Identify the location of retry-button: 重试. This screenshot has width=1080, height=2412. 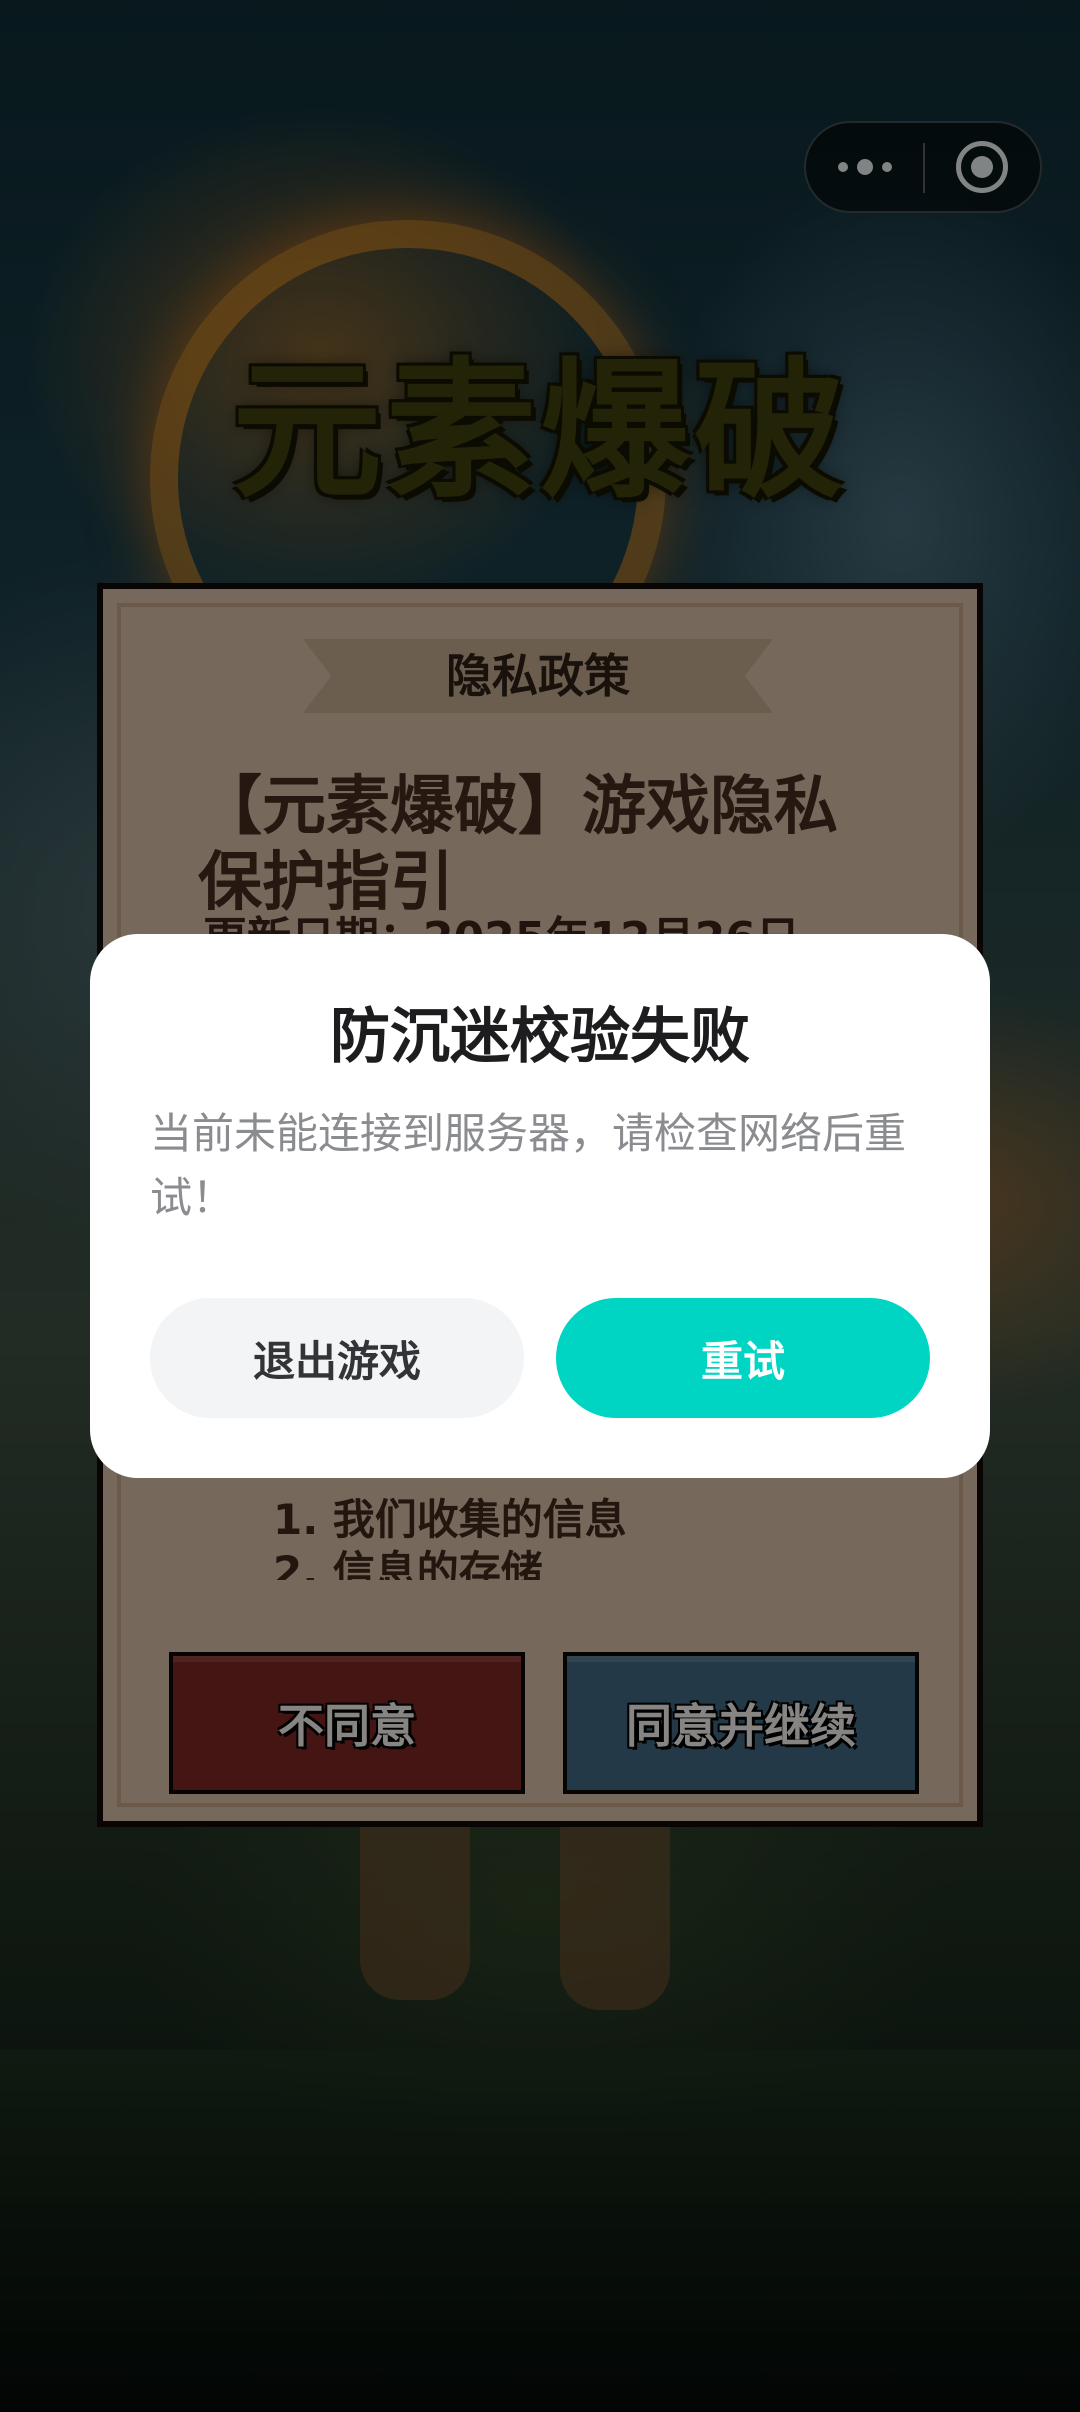
(743, 1358).